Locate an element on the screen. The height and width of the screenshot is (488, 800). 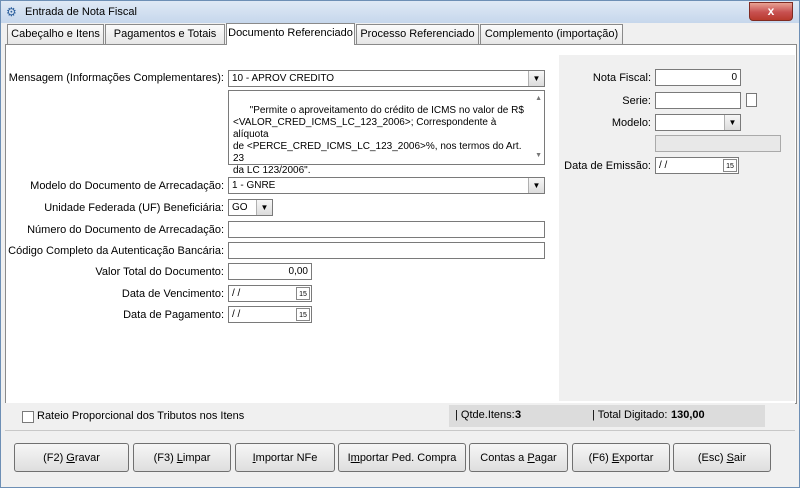
gravar-prefix: (F2) is located at coordinates (55, 458).